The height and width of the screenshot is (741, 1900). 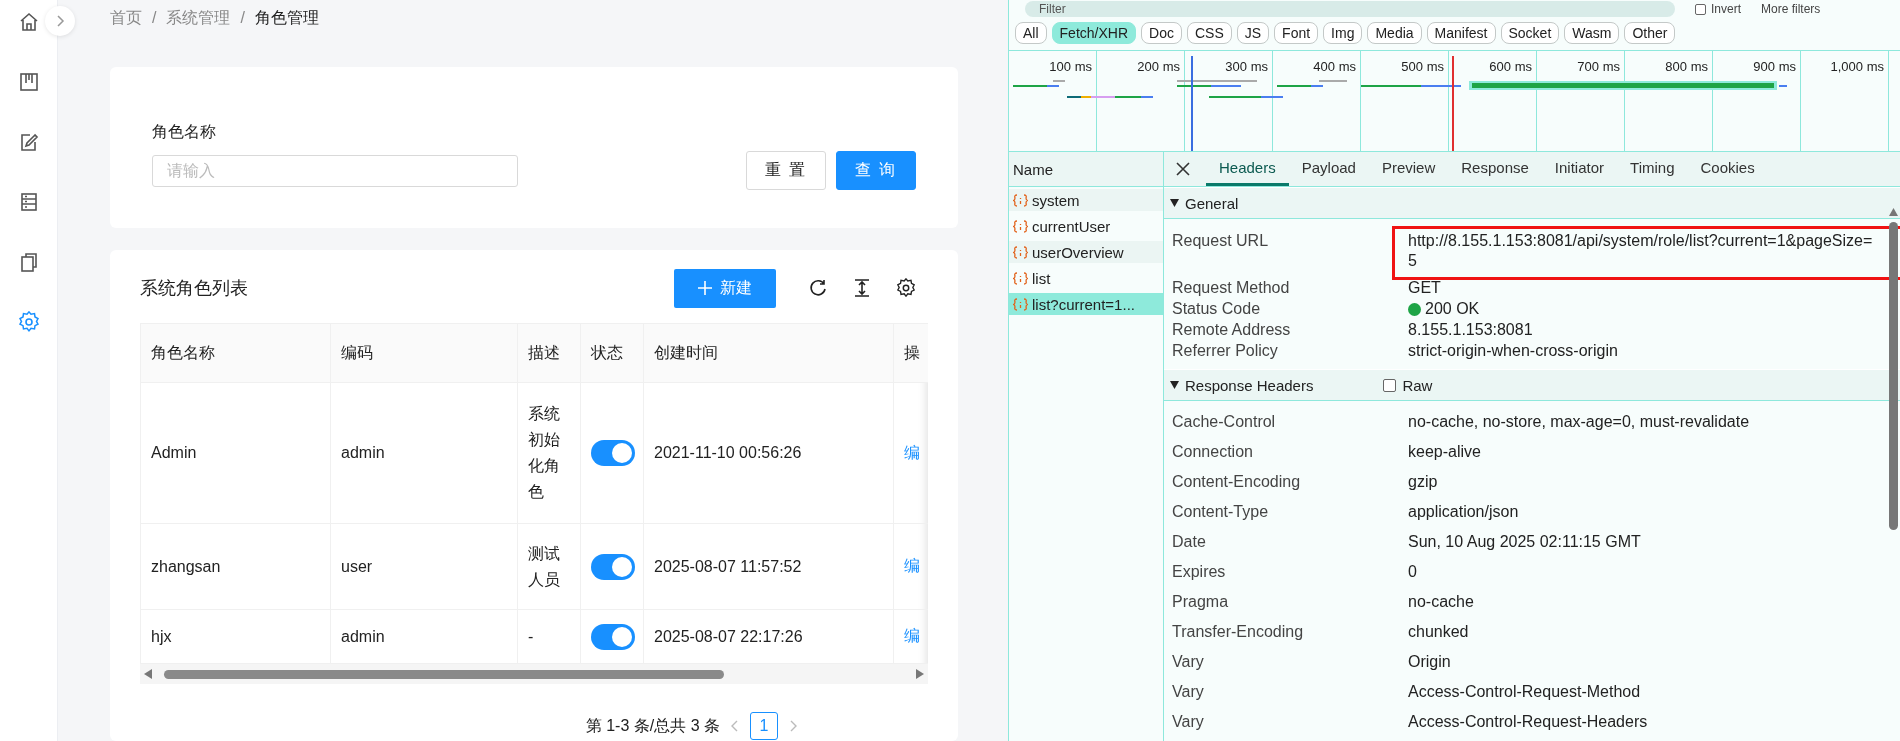 I want to click on header-name: Referrer Policy, so click(x=1225, y=351).